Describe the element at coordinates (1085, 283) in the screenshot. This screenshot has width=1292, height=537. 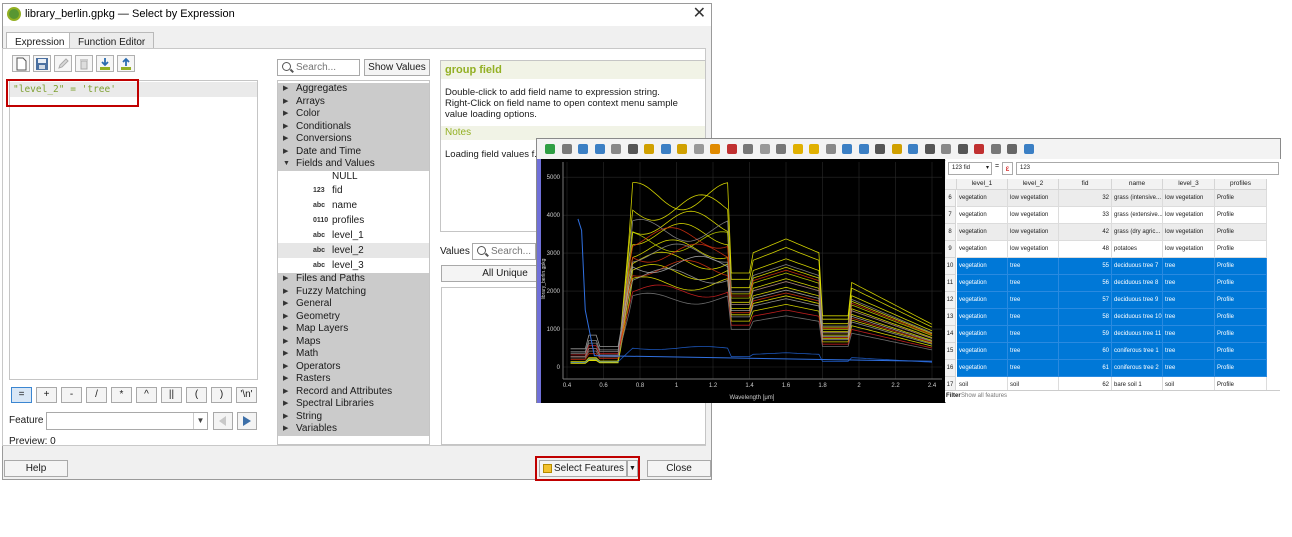
I see `cell-fid: 56` at that location.